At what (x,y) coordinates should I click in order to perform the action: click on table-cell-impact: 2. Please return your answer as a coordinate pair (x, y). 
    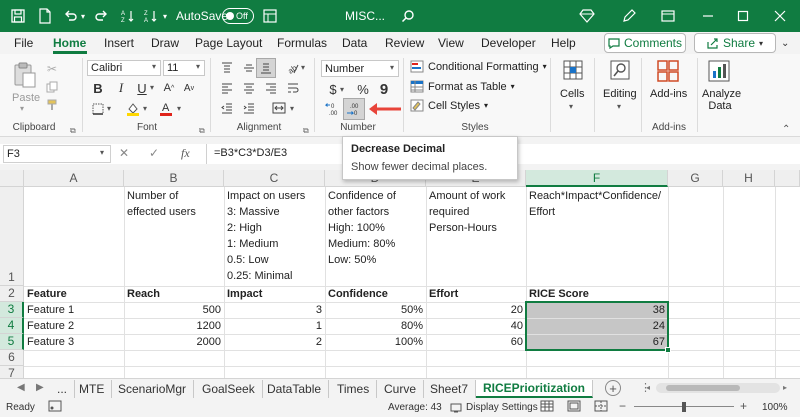
    Looking at the image, I should click on (274, 342).